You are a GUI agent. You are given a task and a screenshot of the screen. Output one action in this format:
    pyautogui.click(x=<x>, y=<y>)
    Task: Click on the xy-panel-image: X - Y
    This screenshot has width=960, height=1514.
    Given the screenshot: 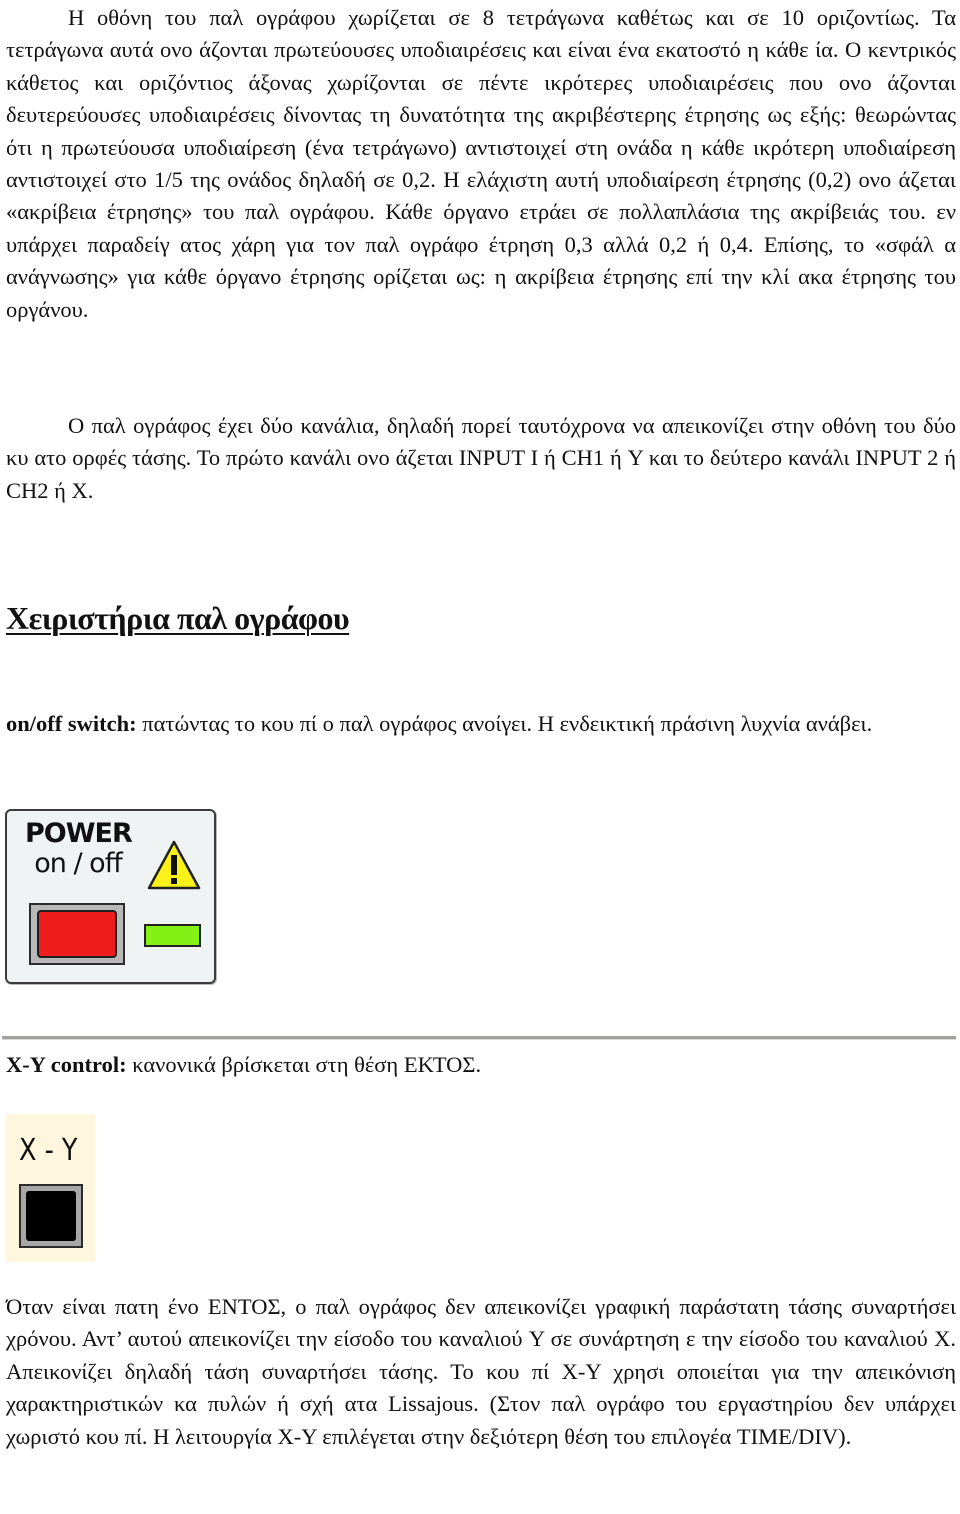 What is the action you would take?
    pyautogui.click(x=50, y=1188)
    